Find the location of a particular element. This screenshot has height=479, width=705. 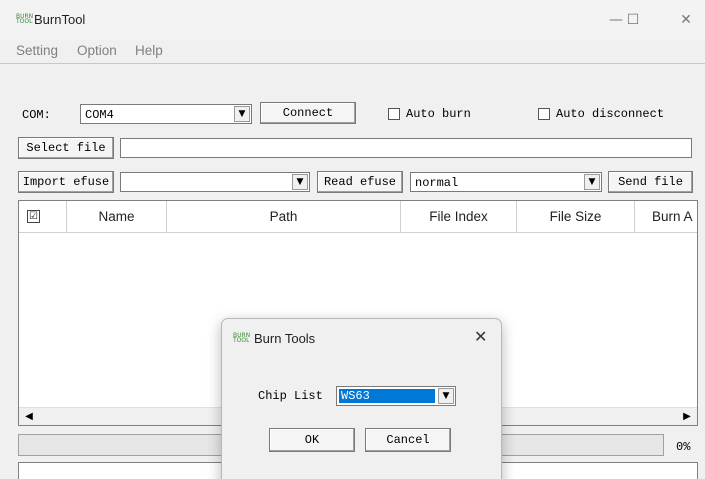

menu-setting: Setting is located at coordinates (37, 50).